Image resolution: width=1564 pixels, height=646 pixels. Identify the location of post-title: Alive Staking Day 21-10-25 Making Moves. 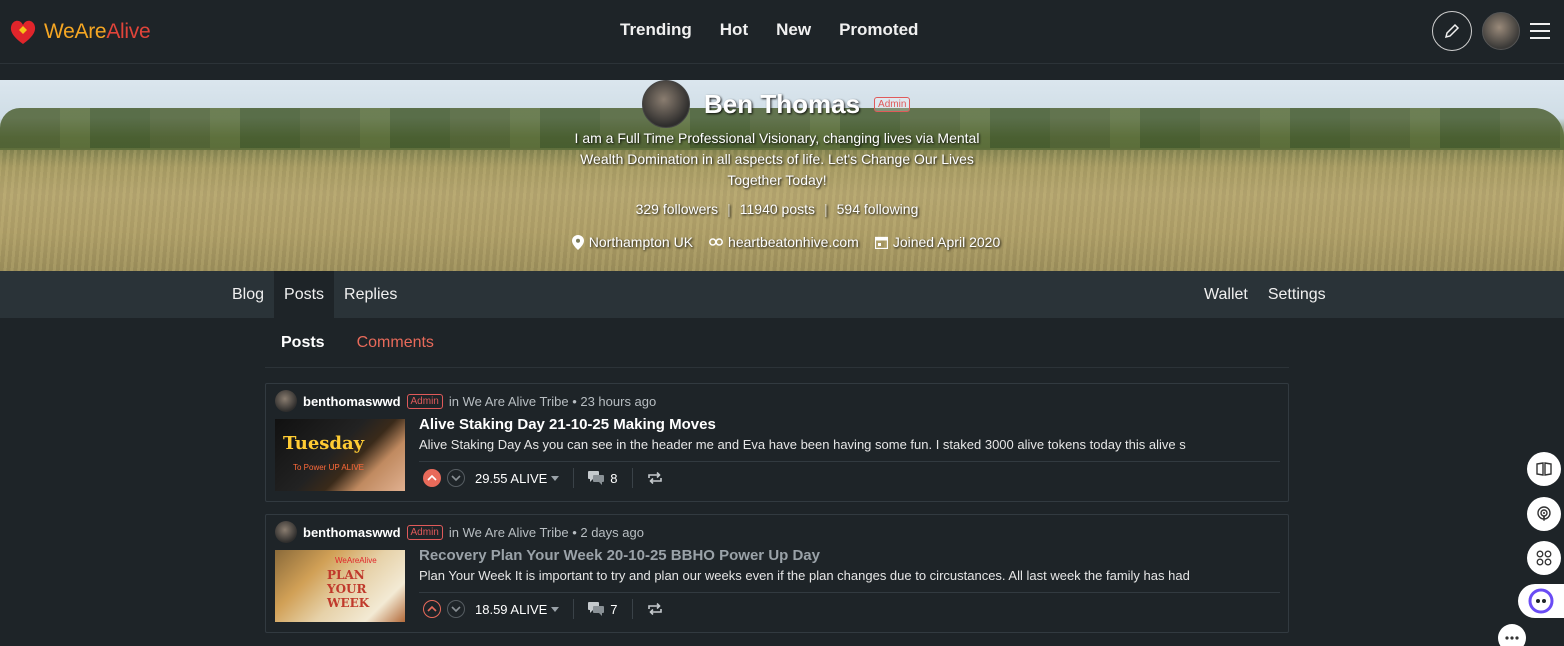
(567, 424).